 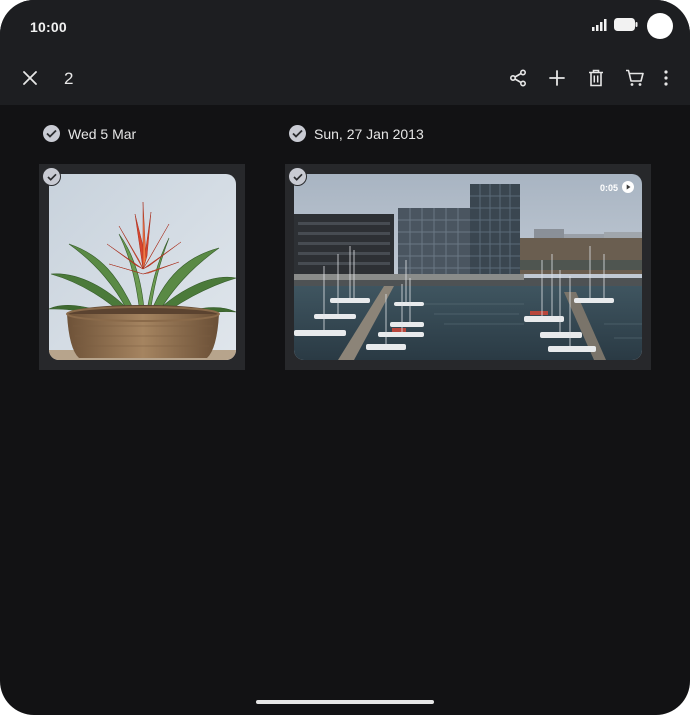 I want to click on add-icon, so click(x=557, y=80).